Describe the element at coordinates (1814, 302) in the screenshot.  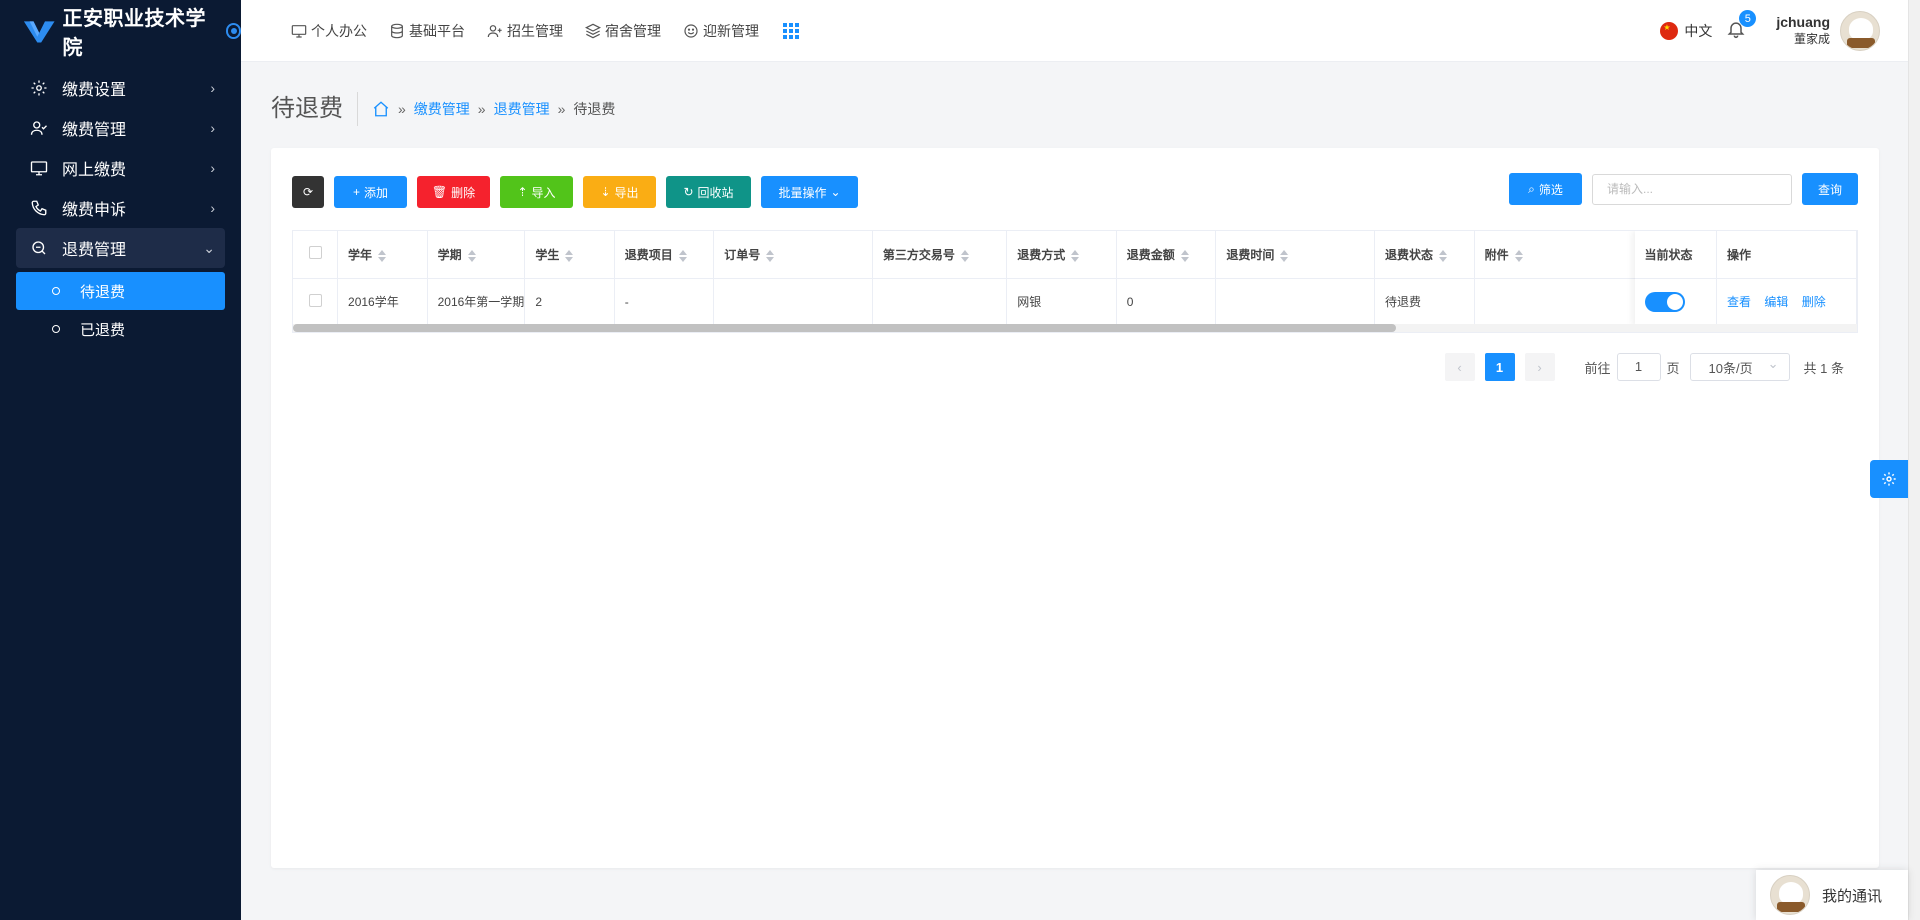
I see `delete-link: 删除` at that location.